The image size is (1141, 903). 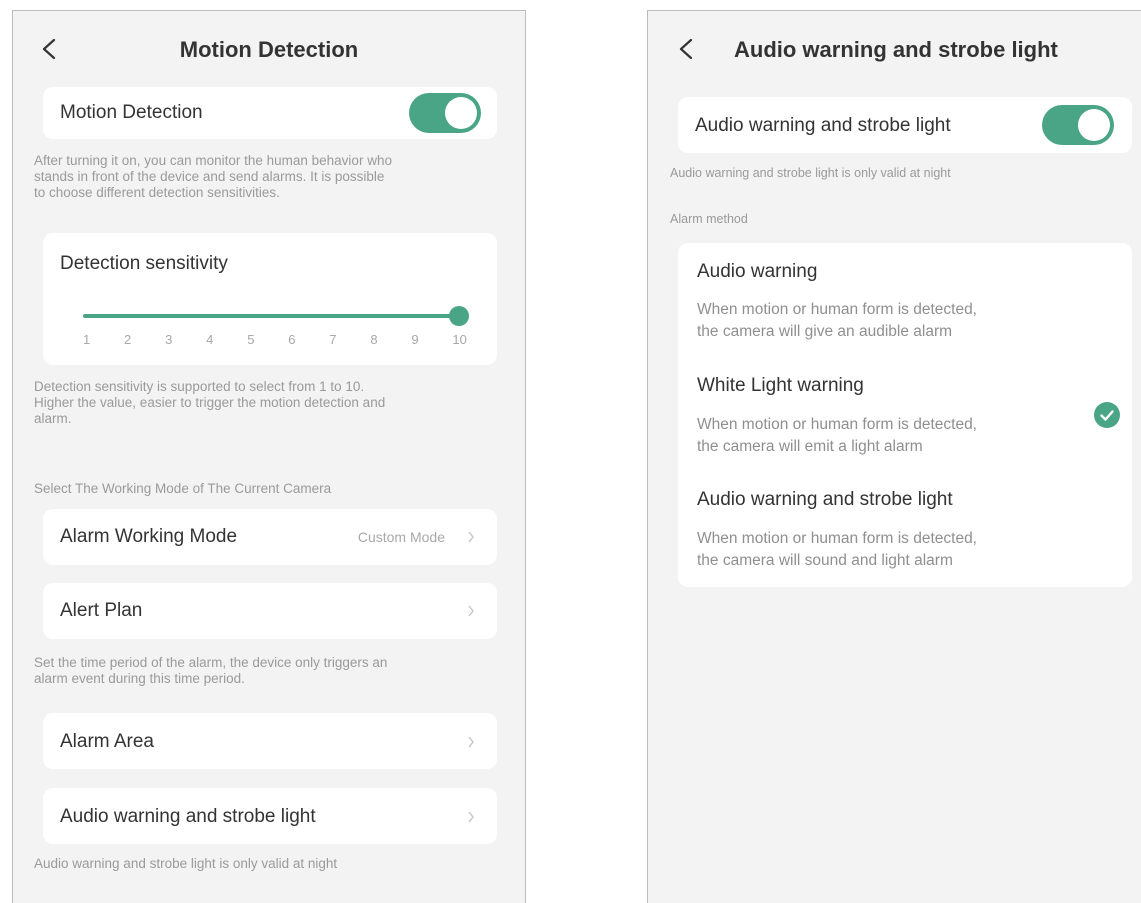 I want to click on motion-detection-toggle, so click(x=445, y=113).